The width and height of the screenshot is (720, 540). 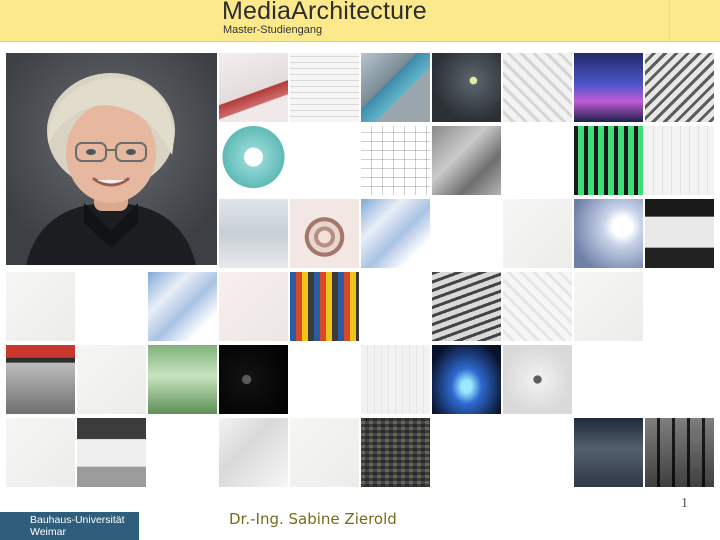 I want to click on thumbnail-dark-screen, so click(x=608, y=452).